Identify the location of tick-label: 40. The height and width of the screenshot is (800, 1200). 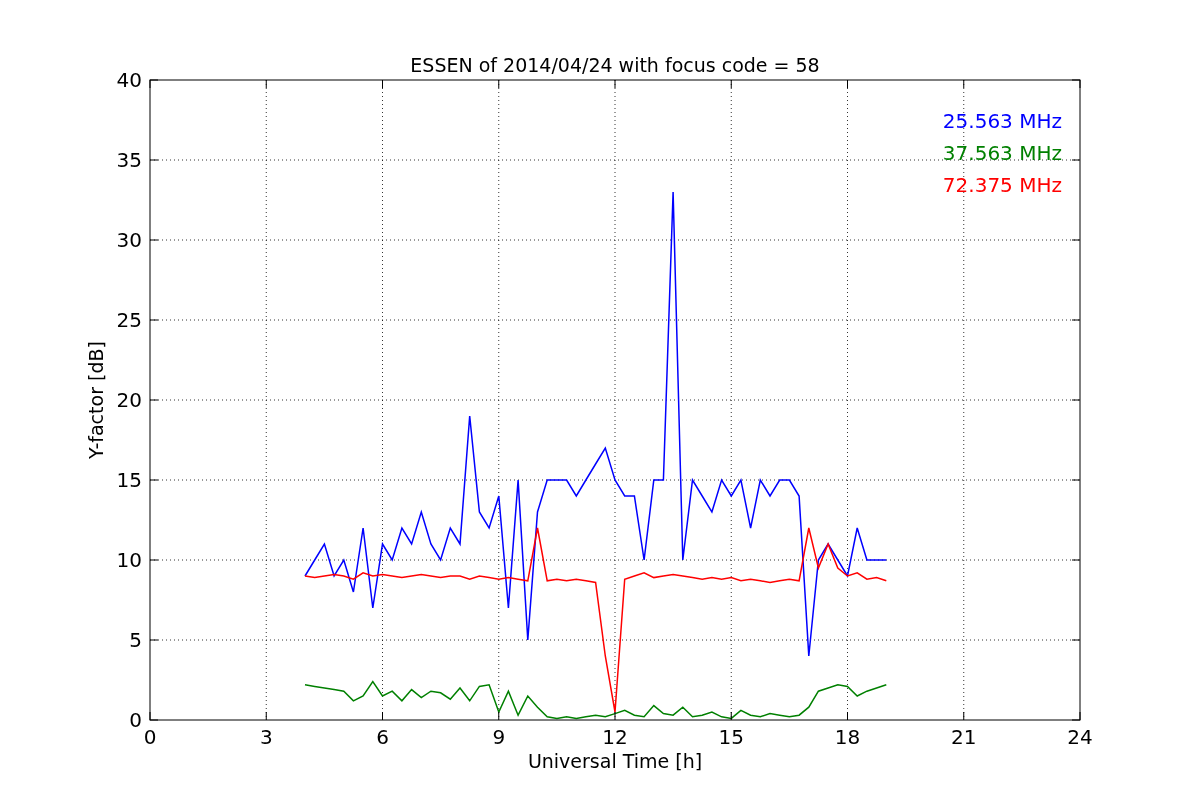
(129, 80).